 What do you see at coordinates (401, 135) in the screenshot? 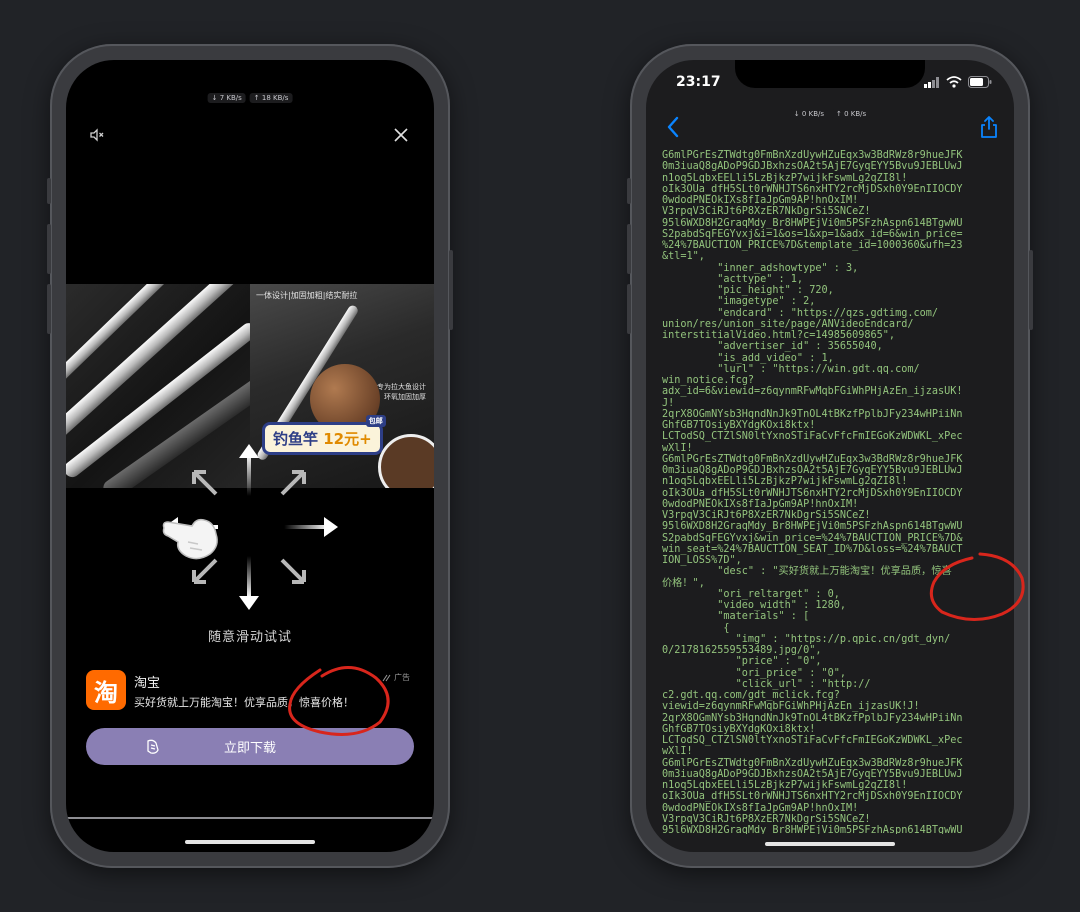
I see `close-button` at bounding box center [401, 135].